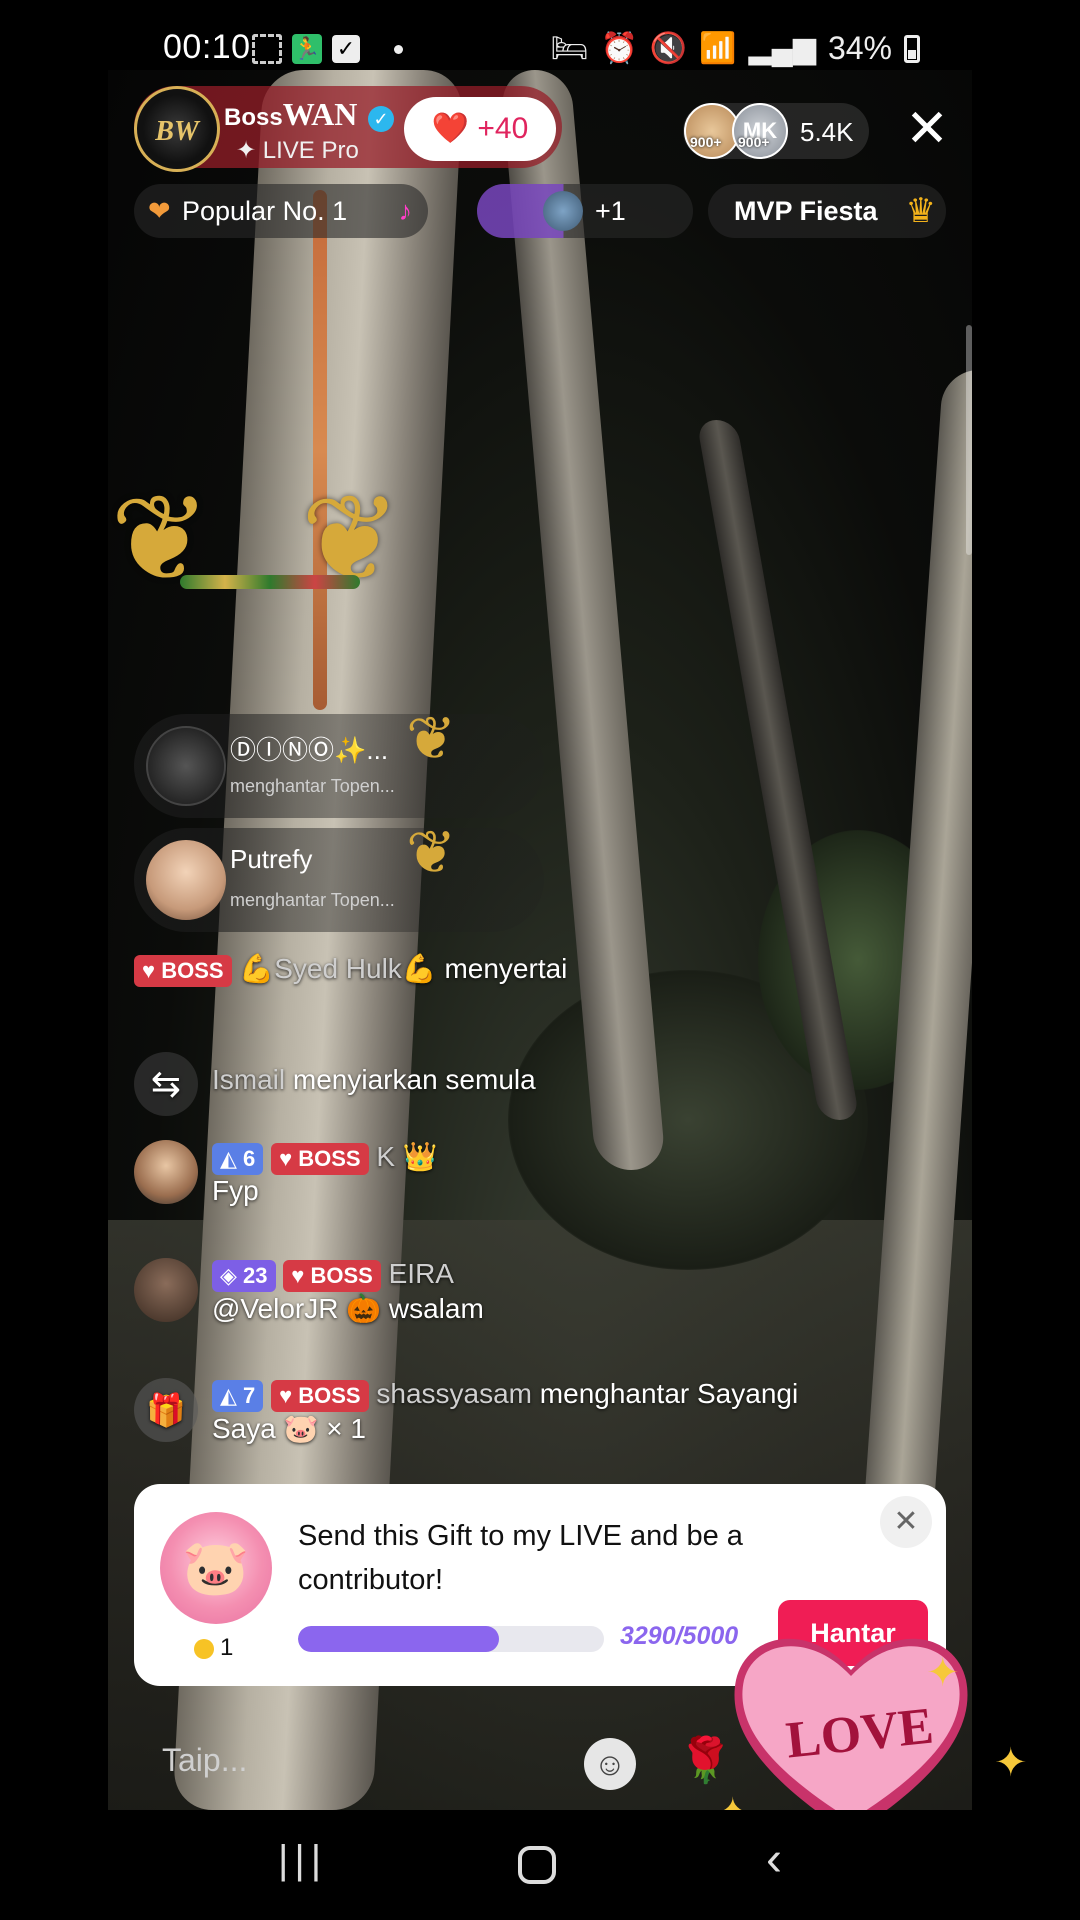 The width and height of the screenshot is (1080, 1920). I want to click on gift-icon: 🎁, so click(166, 1410).